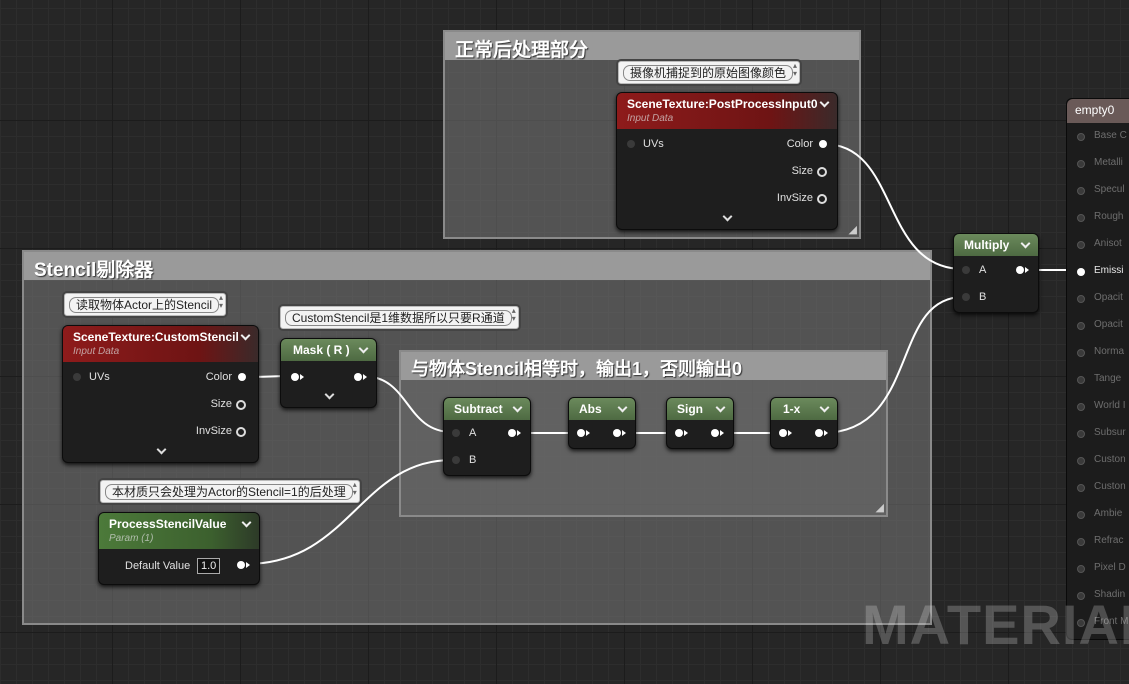 Image resolution: width=1129 pixels, height=684 pixels. What do you see at coordinates (399, 317) in the screenshot?
I see `comment-bubble-mask: CustomStencil是1维数据所以只要R通道 ▴ ▾` at bounding box center [399, 317].